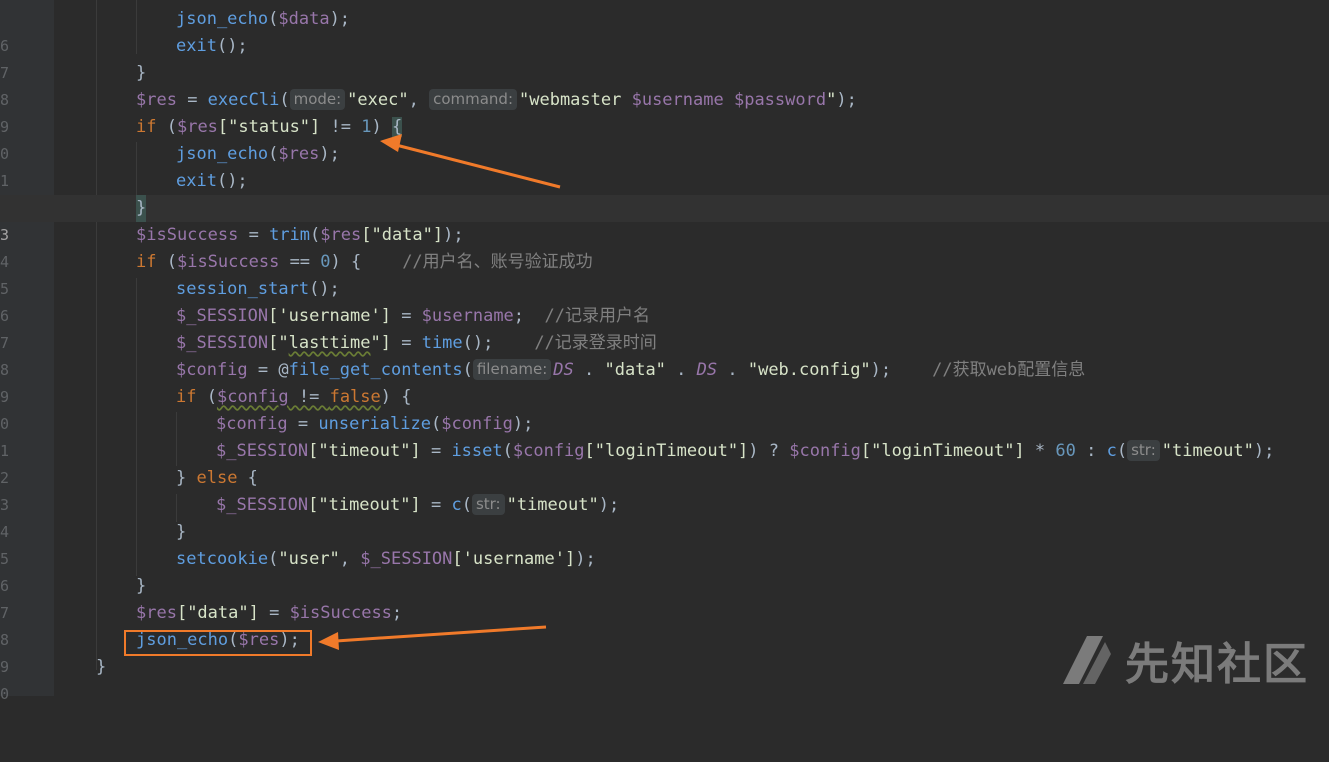  Describe the element at coordinates (1217, 664) in the screenshot. I see `watermark-text: 先知社区` at that location.